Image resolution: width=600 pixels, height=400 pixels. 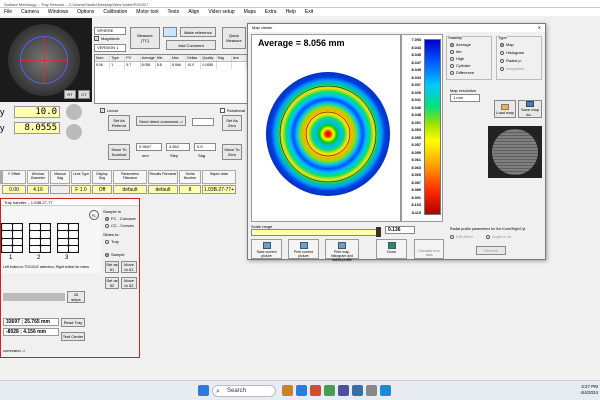 What do you see at coordinates (460, 44) in the screenshot?
I see `stability-average-radio: Average` at bounding box center [460, 44].